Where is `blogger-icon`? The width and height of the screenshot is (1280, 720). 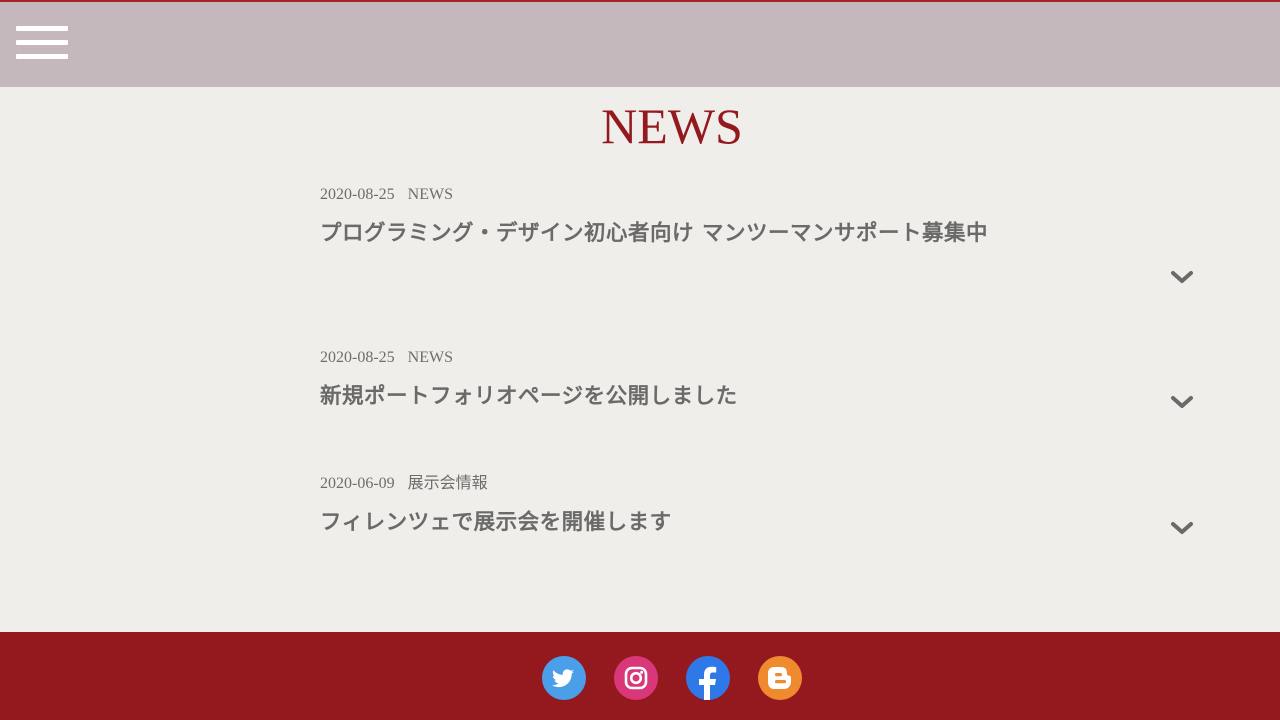
blogger-icon is located at coordinates (780, 678).